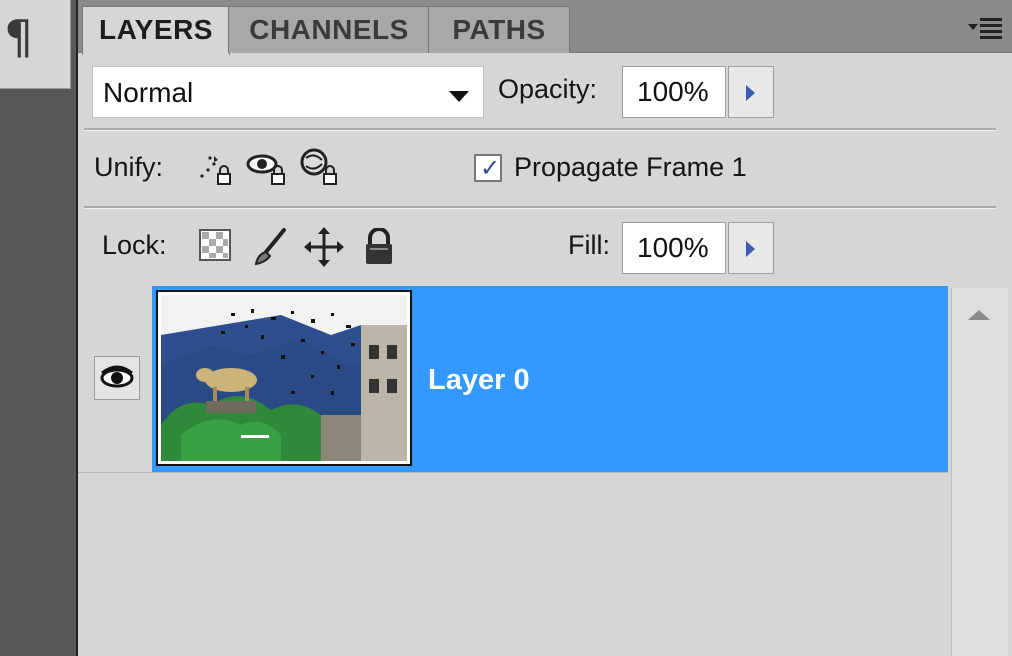 This screenshot has height=656, width=1012. Describe the element at coordinates (548, 89) in the screenshot. I see `opacity-label: Opacity:` at that location.